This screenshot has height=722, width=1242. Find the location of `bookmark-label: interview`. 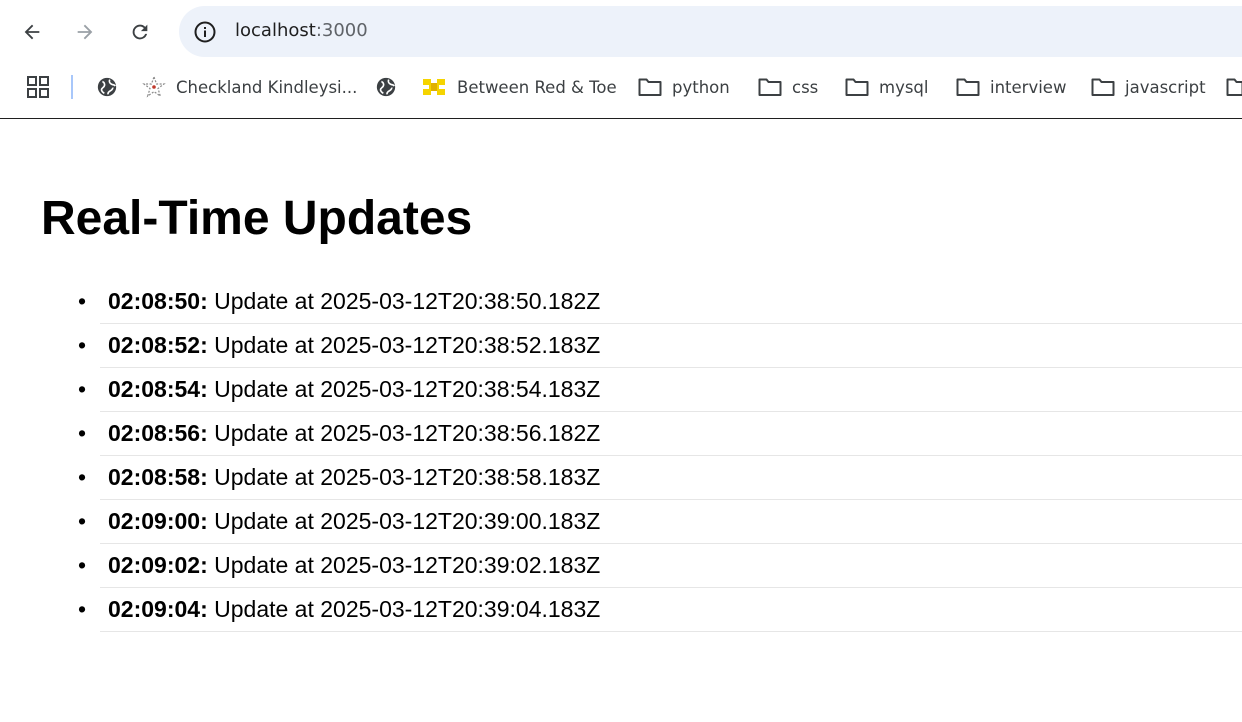

bookmark-label: interview is located at coordinates (1028, 87).